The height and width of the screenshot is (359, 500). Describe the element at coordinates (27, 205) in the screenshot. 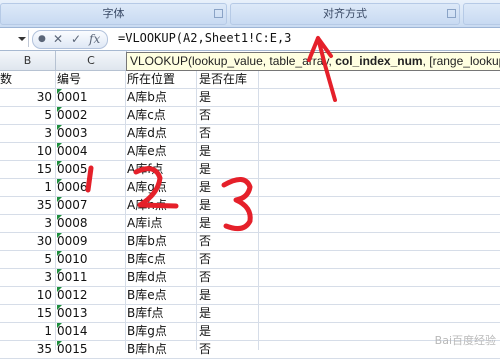

I see `cell-count: 35` at that location.